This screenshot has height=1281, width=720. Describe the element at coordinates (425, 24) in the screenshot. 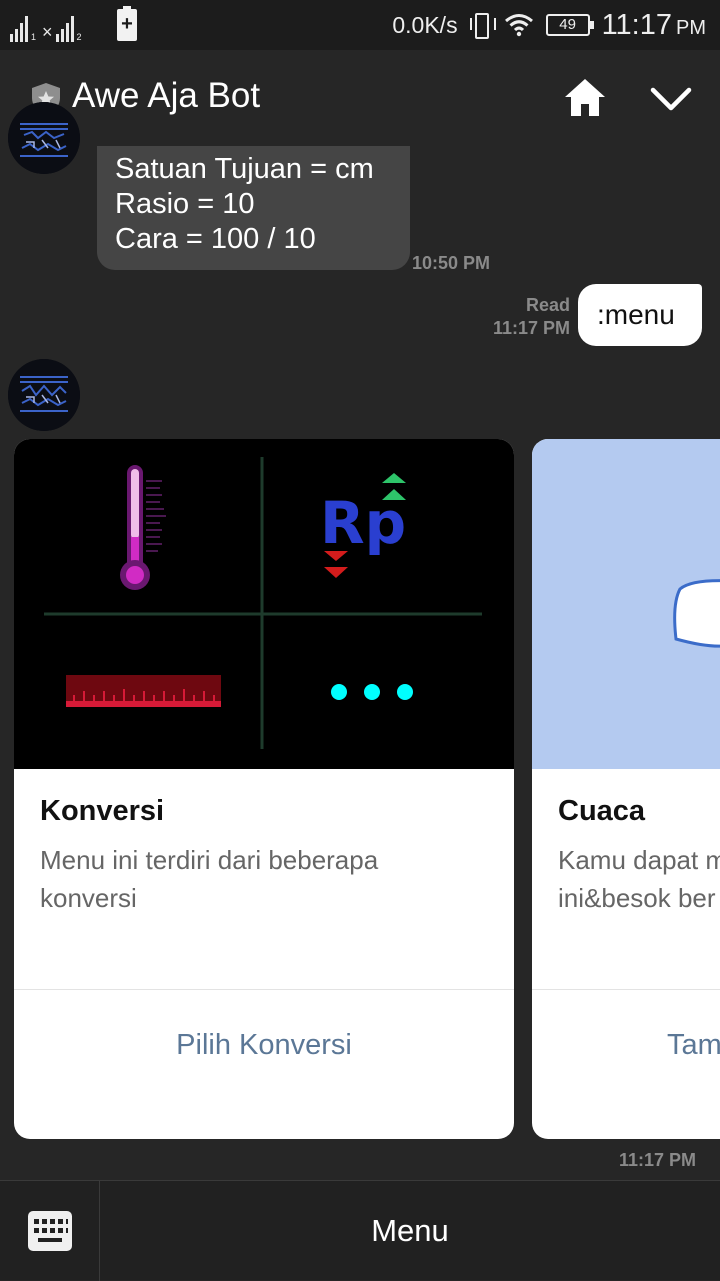

I see `net-speed: 0.0K/s` at that location.